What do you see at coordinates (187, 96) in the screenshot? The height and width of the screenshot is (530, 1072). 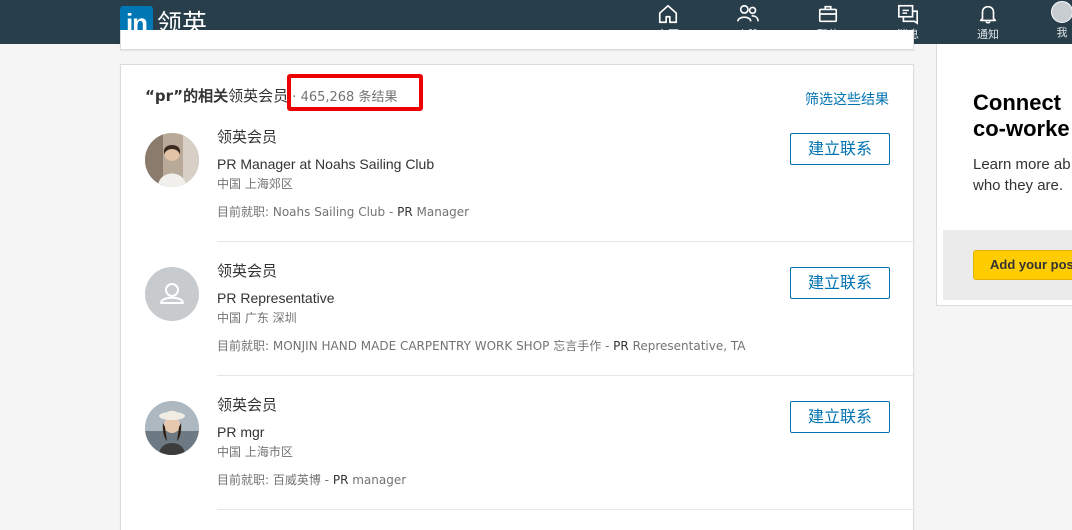 I see `query-text: “pr”的相关` at bounding box center [187, 96].